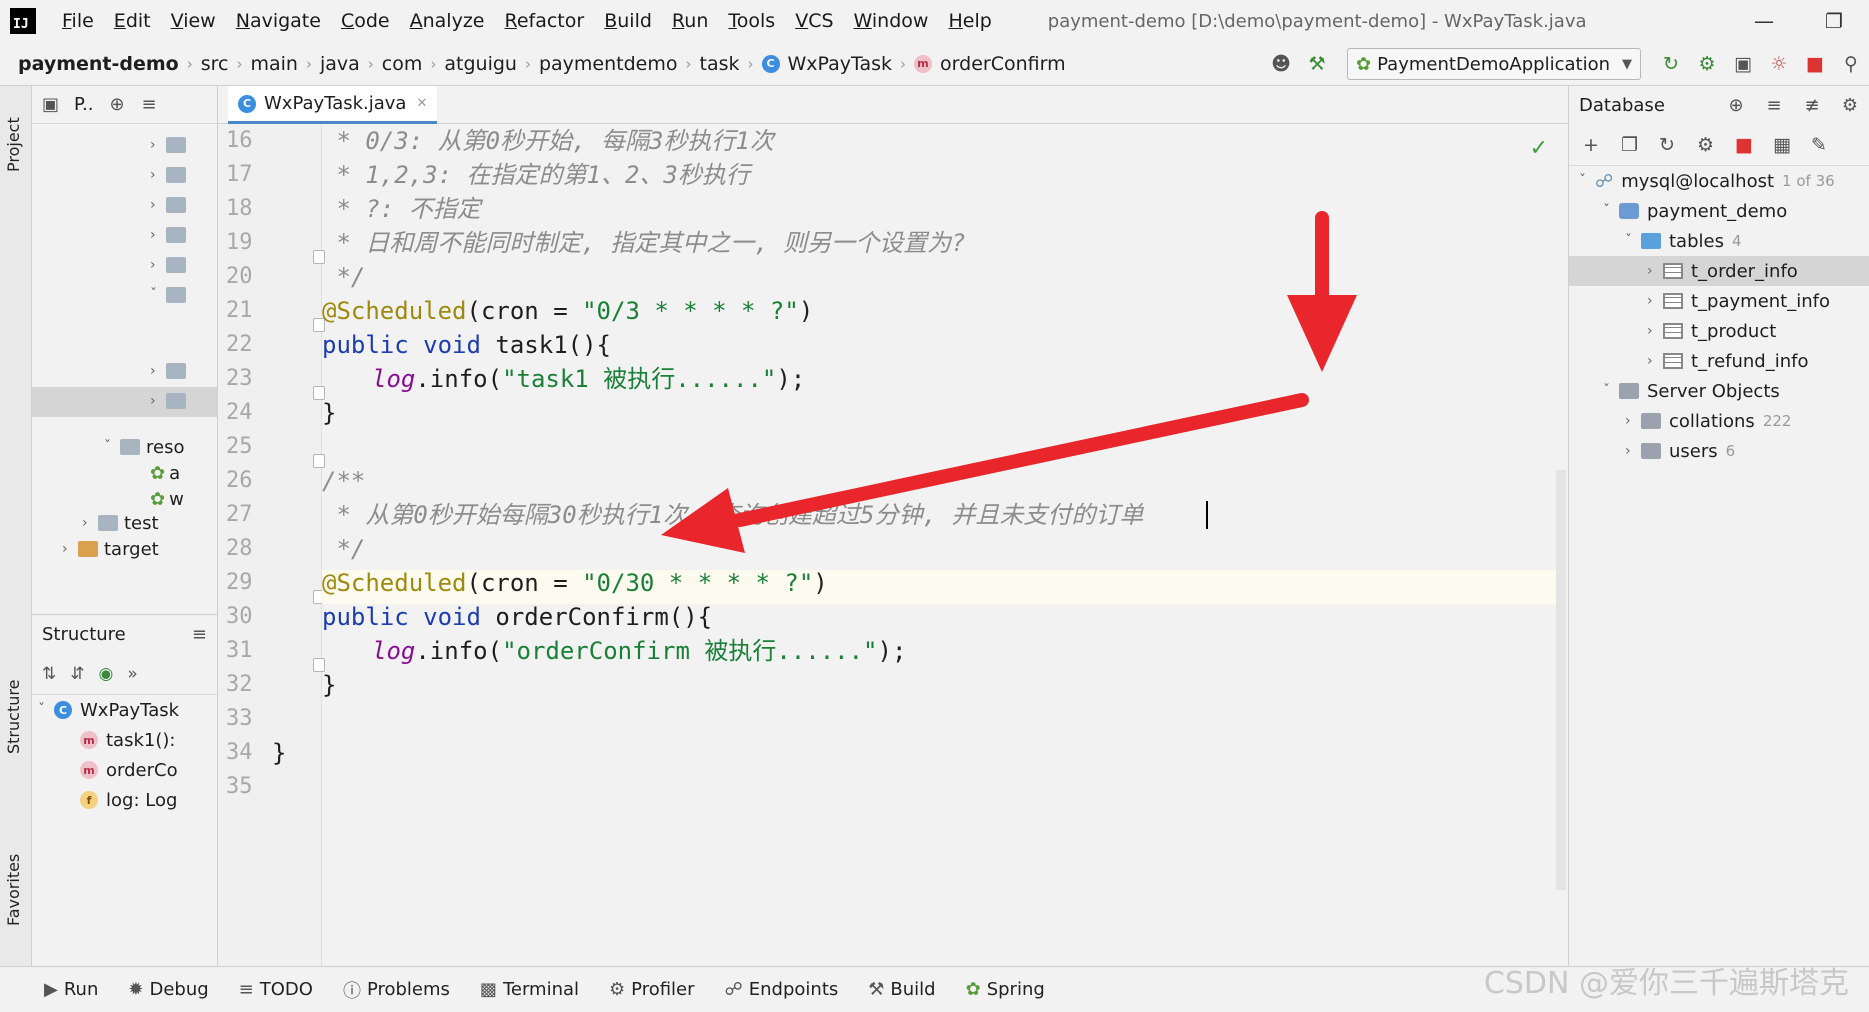 The image size is (1869, 1012). I want to click on code-line-27: * 从第0秒开始每隔30秒执行1次, 查询创建超过5分钟, 并且未支付的订单, so click(732, 515).